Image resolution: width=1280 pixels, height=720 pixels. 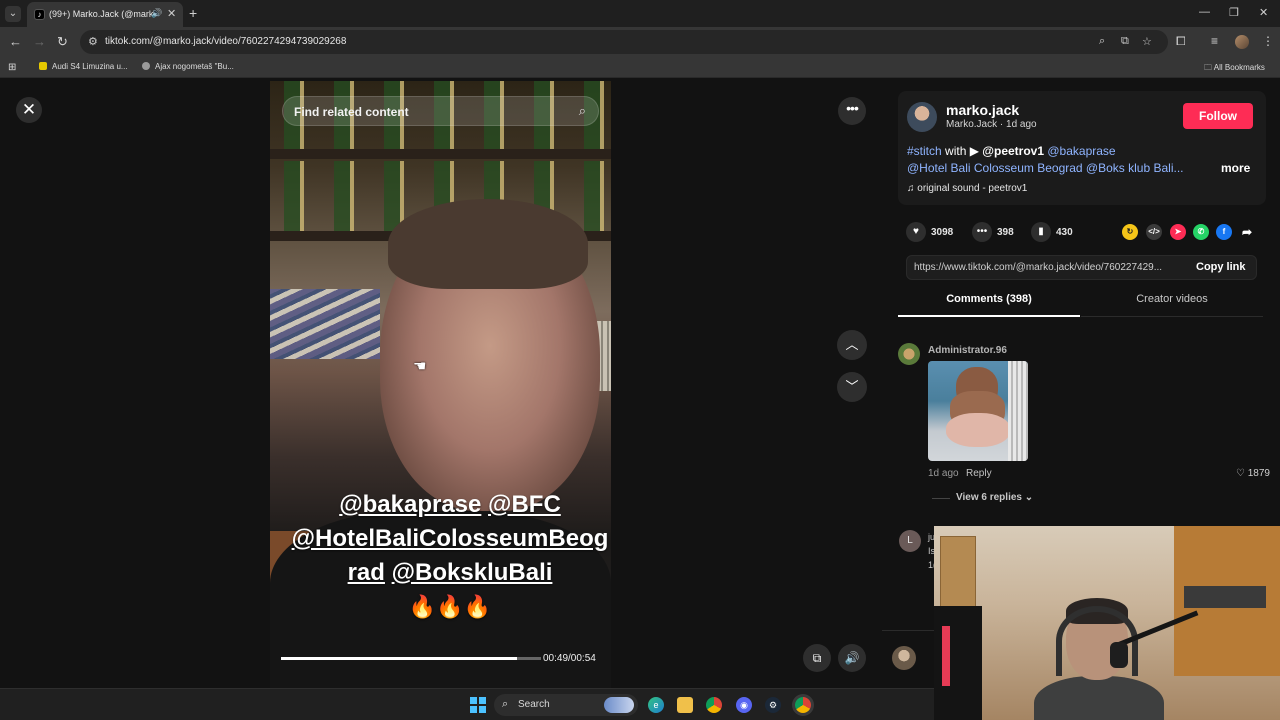 I want to click on edge-icon: e, so click(x=656, y=705).